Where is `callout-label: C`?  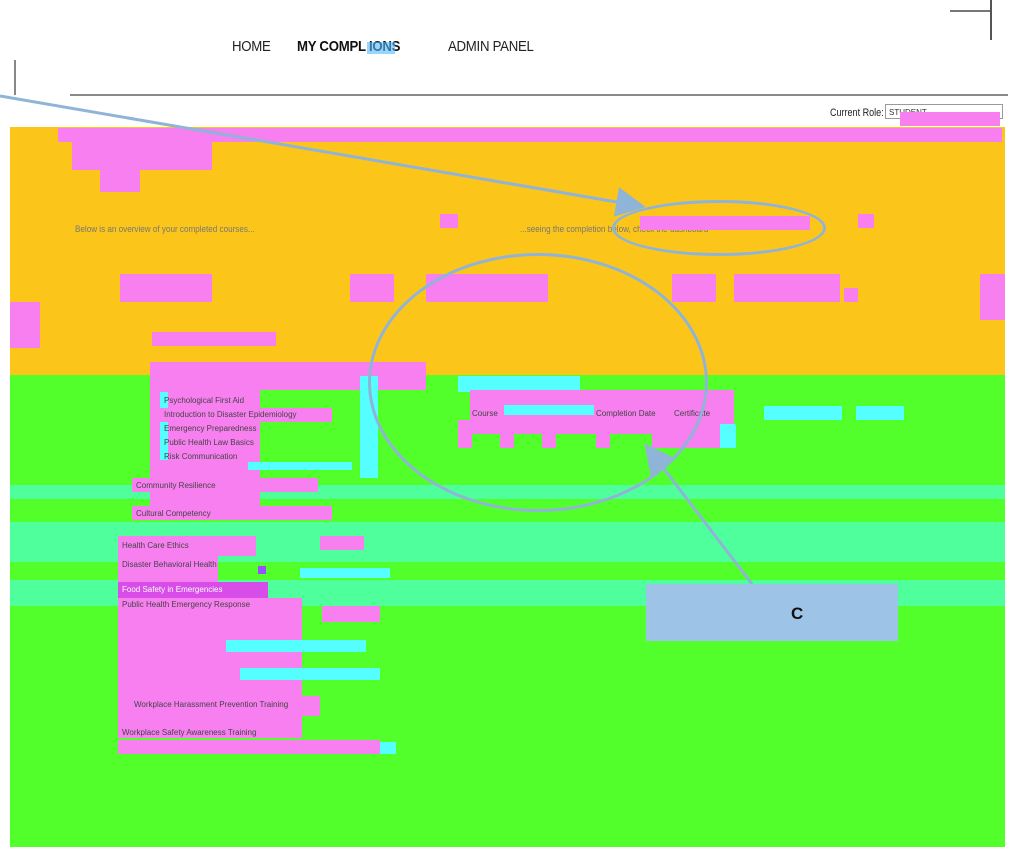 callout-label: C is located at coordinates (797, 613).